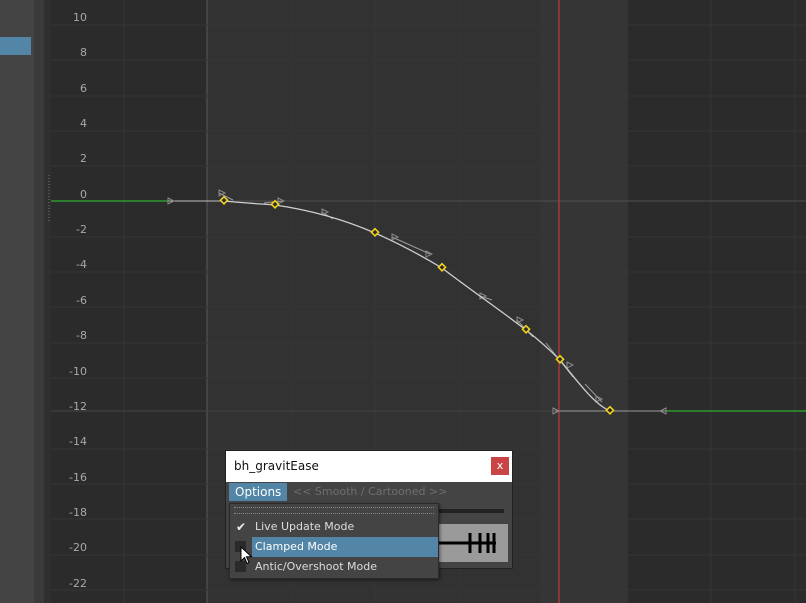 The height and width of the screenshot is (603, 806). What do you see at coordinates (78, 547) in the screenshot?
I see `y-tick-label: -20` at bounding box center [78, 547].